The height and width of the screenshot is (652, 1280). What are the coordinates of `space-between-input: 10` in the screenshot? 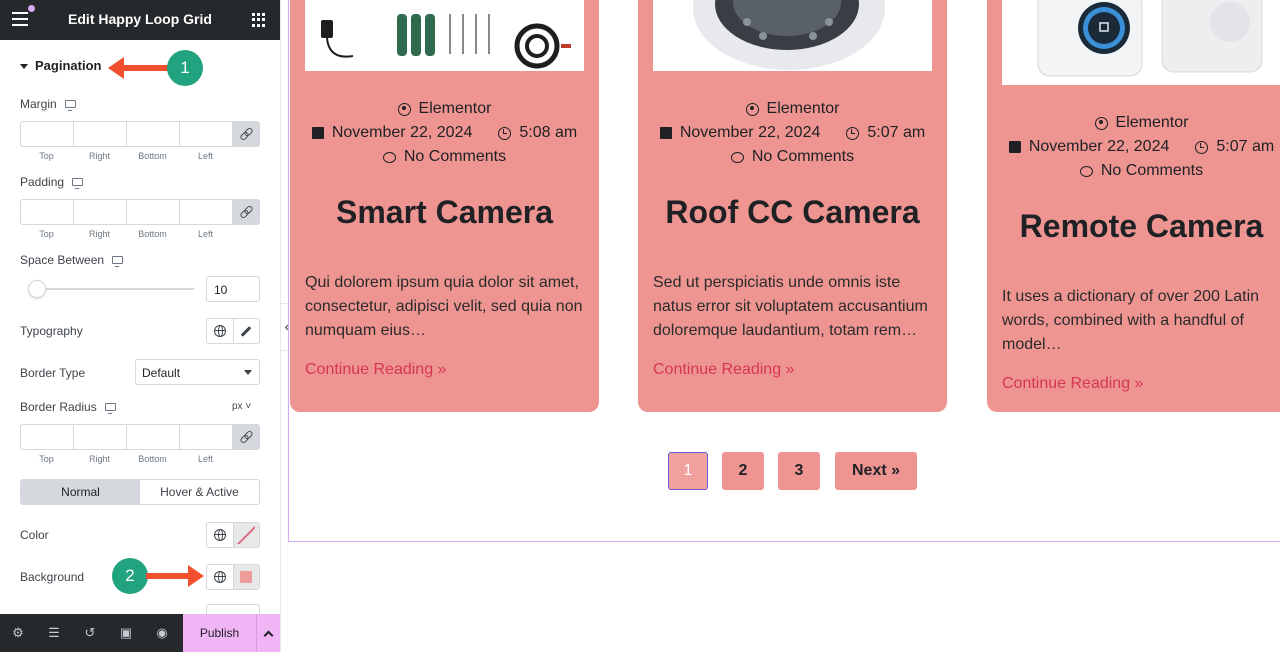 It's located at (233, 289).